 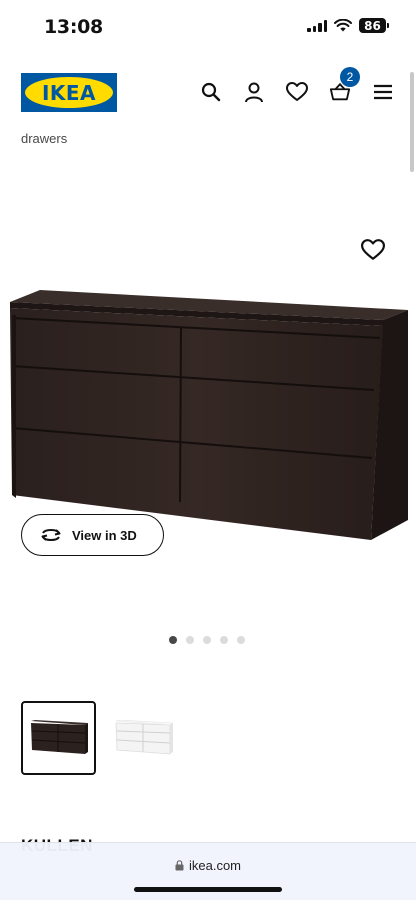 I want to click on status-bar: 13:08 86, so click(x=208, y=27).